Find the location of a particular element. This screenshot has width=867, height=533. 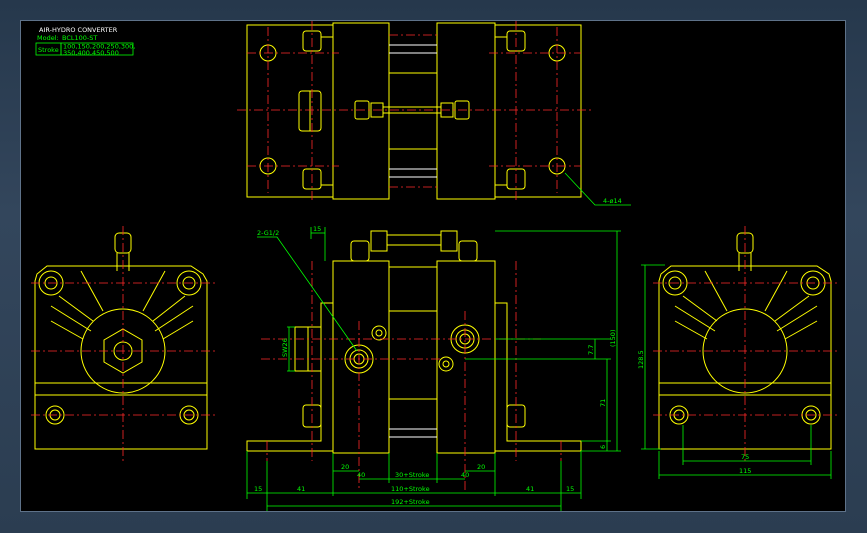

front-left-foot is located at coordinates (290, 377).